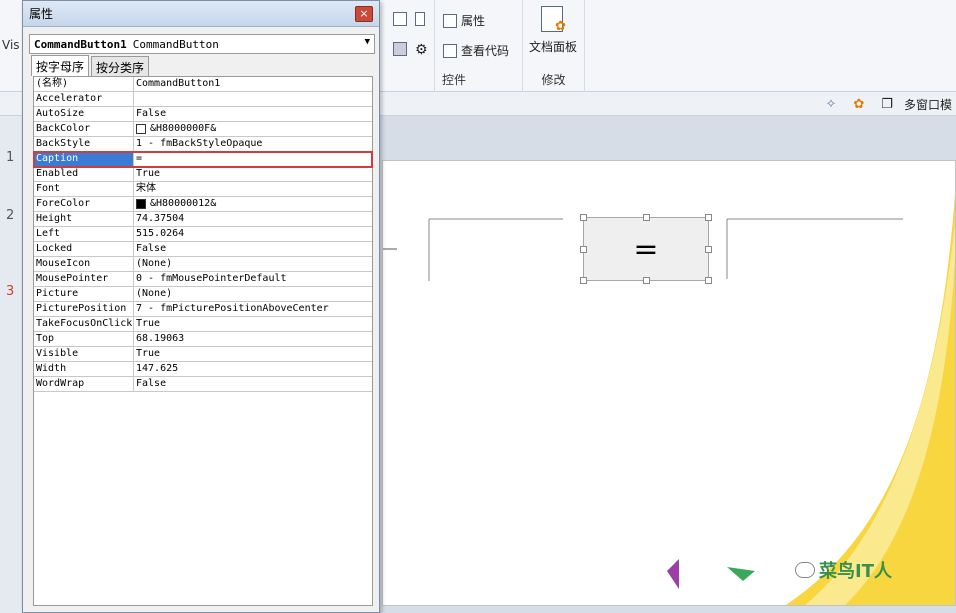  I want to click on tab-categorized: 按分类序, so click(120, 66).